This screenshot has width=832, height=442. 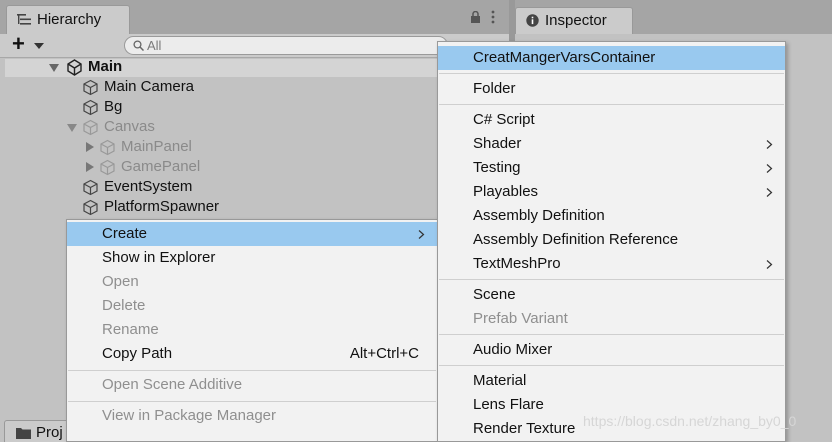 What do you see at coordinates (500, 380) in the screenshot?
I see `menu-item-label: Material` at bounding box center [500, 380].